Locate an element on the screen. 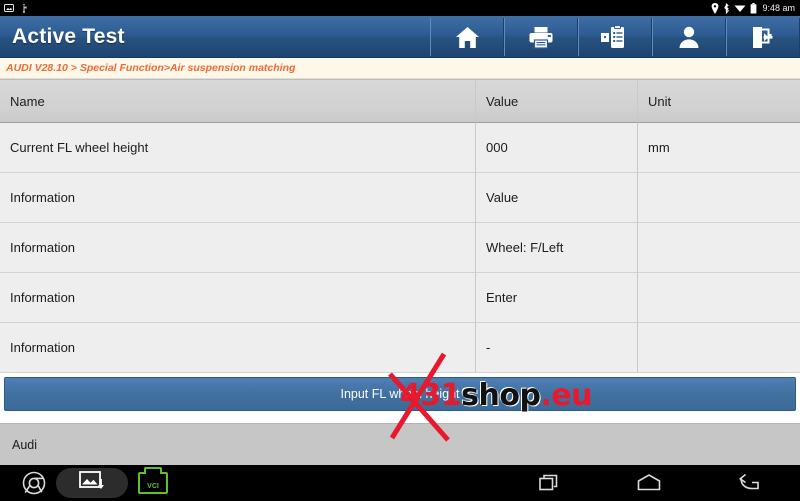 The image size is (800, 501). bluetooth-icon is located at coordinates (726, 8).